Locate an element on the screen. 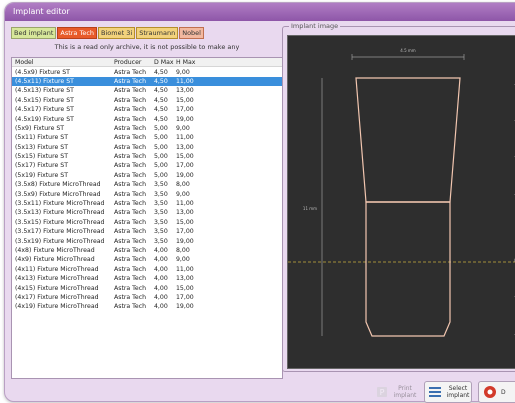 Image resolution: width=515 pixels, height=403 pixels. print-implant-button: P Print implant is located at coordinates (395, 392).